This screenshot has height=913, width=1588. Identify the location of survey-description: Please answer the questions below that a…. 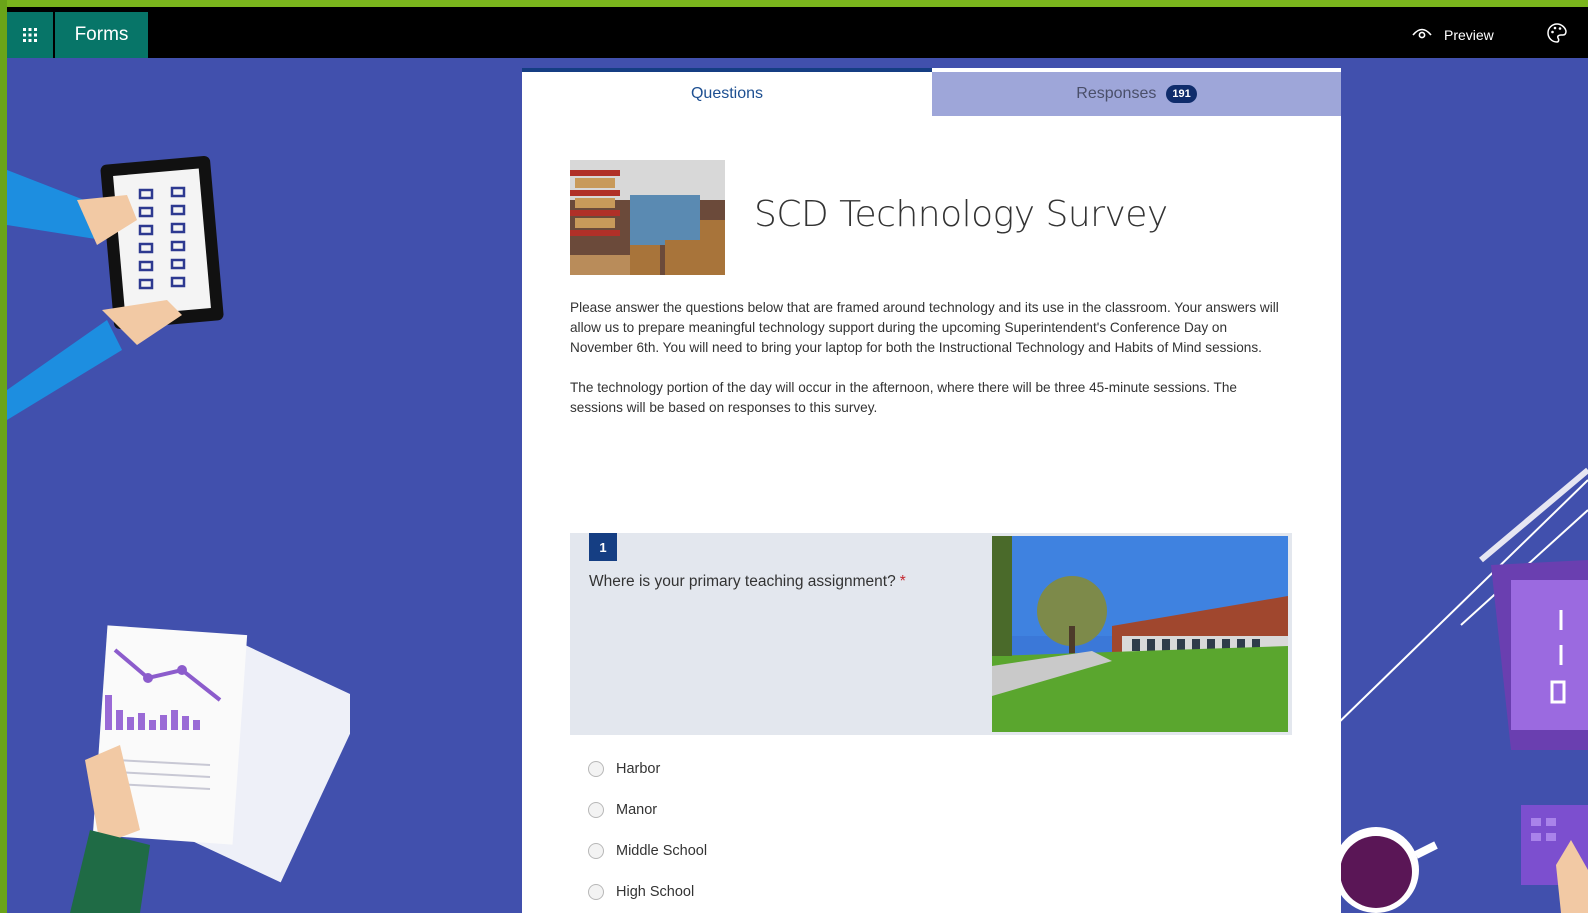
(930, 368).